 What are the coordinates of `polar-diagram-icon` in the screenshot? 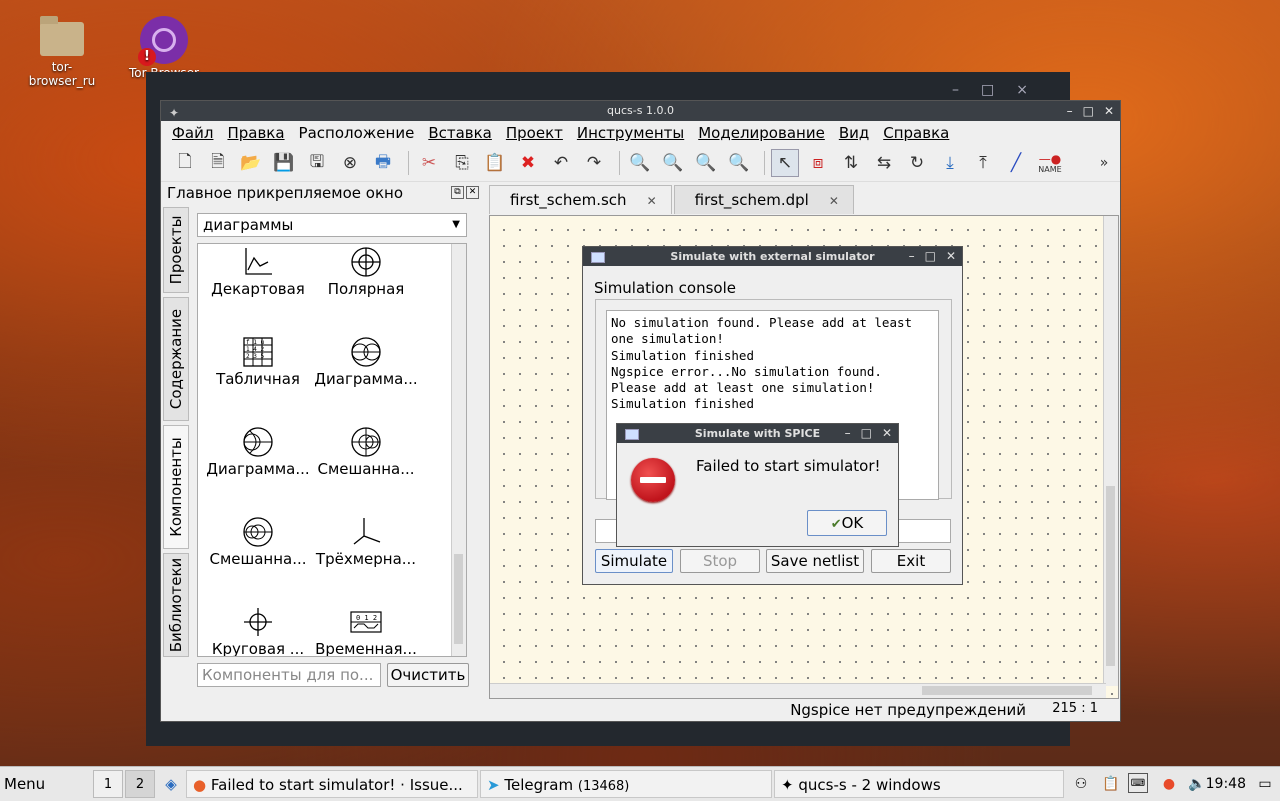 It's located at (366, 262).